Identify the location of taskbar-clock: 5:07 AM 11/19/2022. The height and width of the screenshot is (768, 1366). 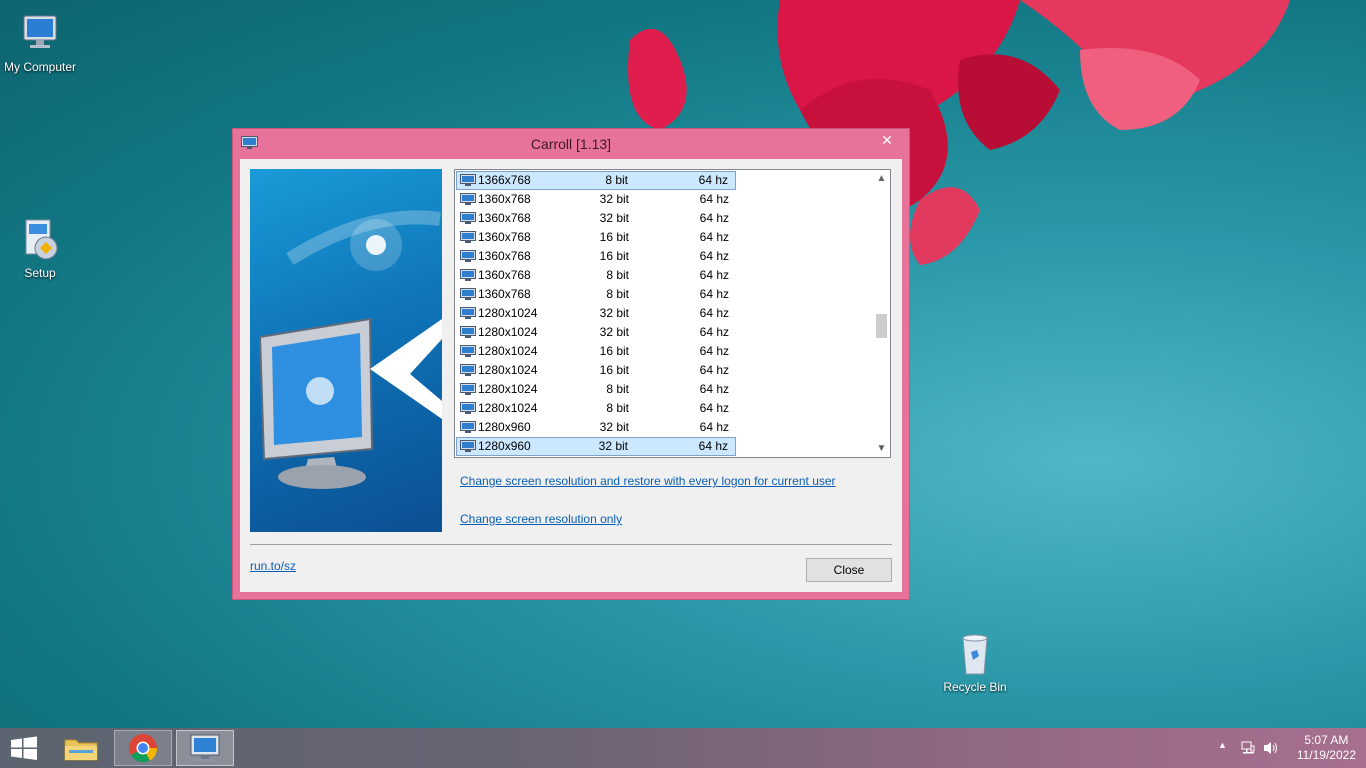
(1326, 748).